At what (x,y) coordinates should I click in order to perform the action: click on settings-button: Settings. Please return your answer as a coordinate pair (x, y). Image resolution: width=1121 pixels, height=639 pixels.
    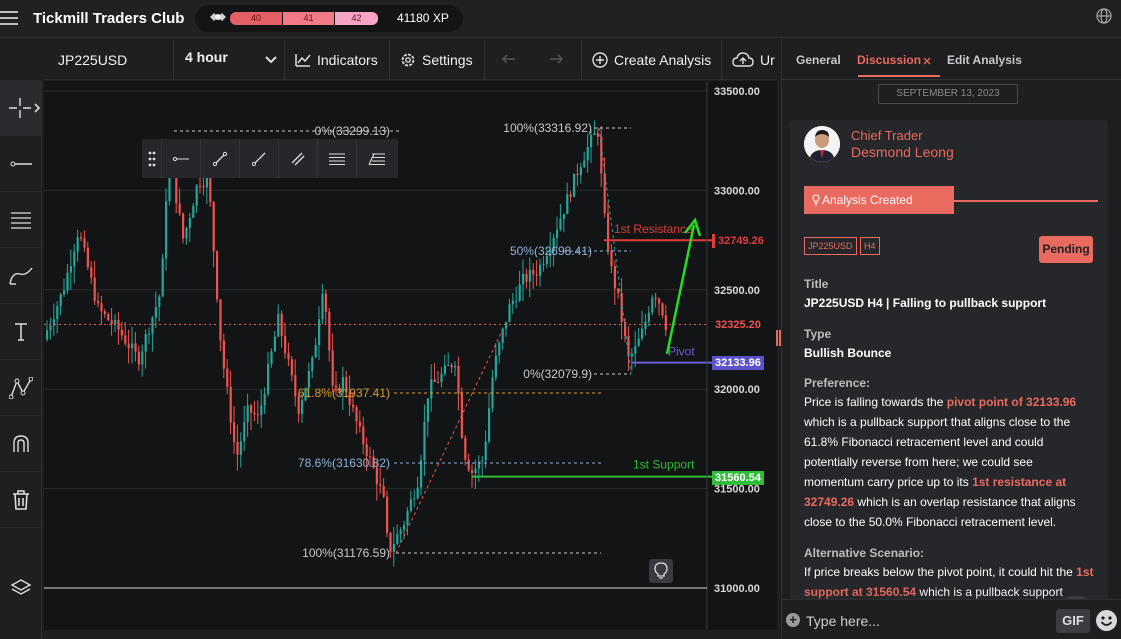
    Looking at the image, I should click on (436, 60).